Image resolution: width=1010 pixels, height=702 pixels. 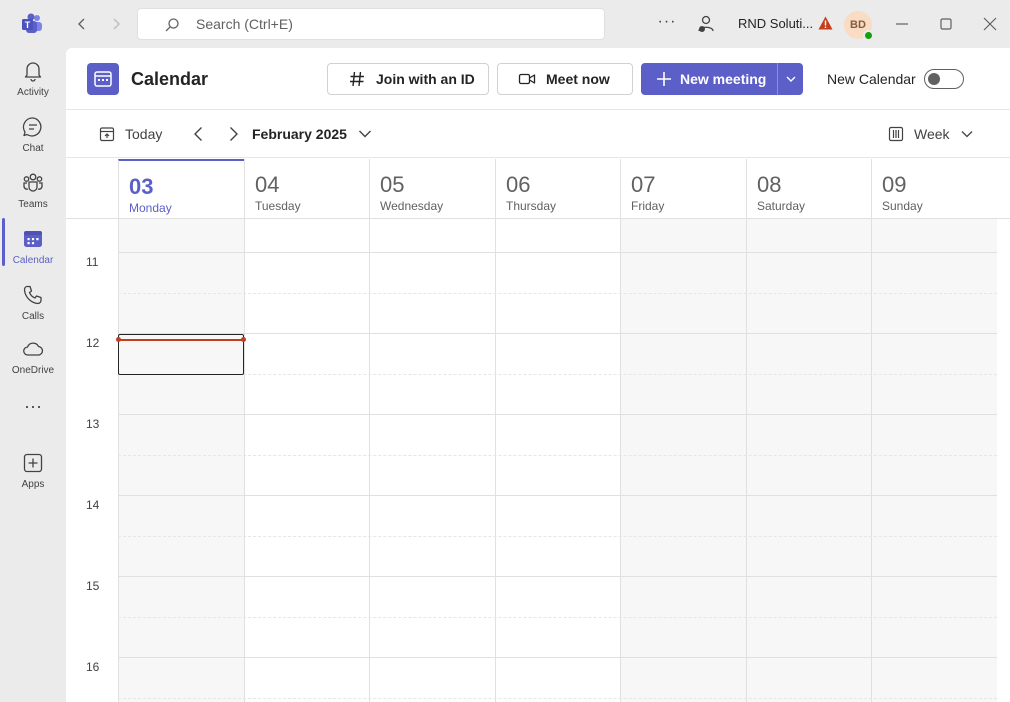 I want to click on previous-week-icon, so click(x=199, y=134).